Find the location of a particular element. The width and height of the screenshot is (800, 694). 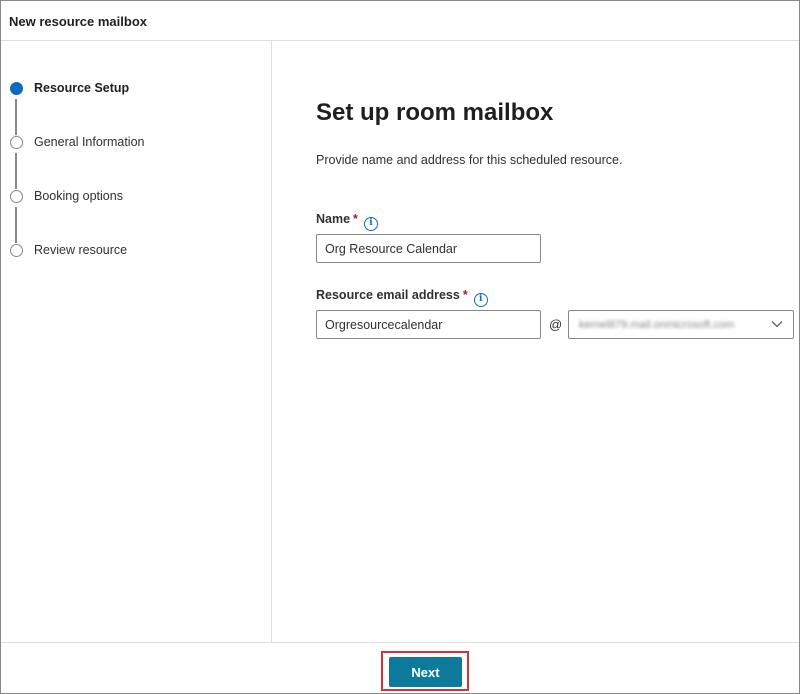

email-field-label: Resource email address * i is located at coordinates (402, 297).